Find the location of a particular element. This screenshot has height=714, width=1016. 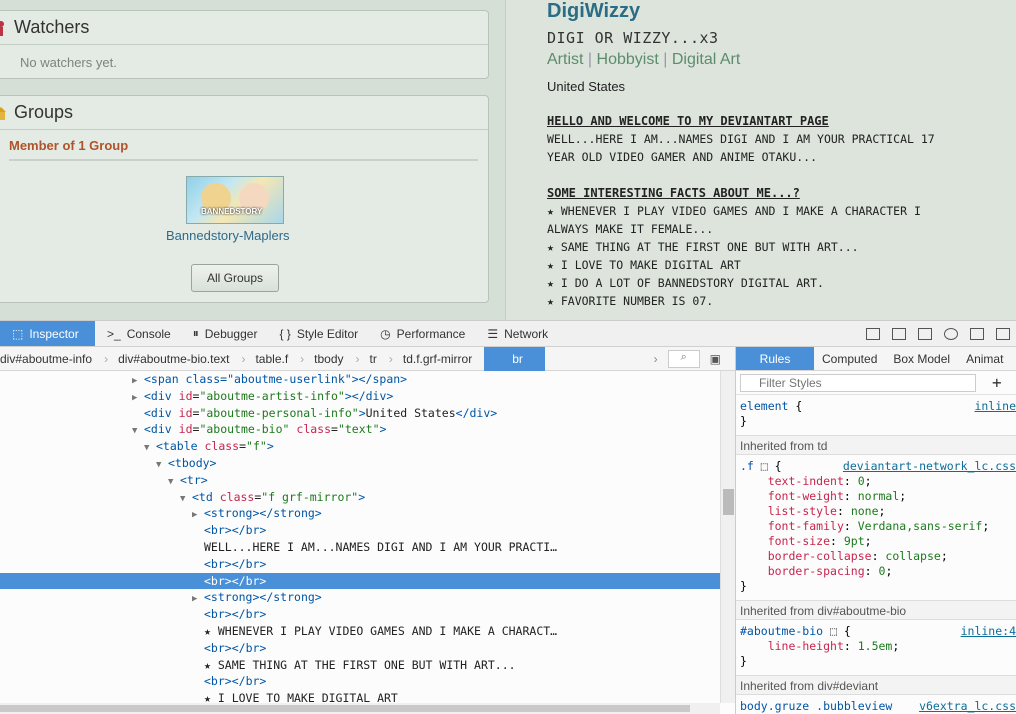

css-declaration: border-collapse: collapse; is located at coordinates (876, 556).